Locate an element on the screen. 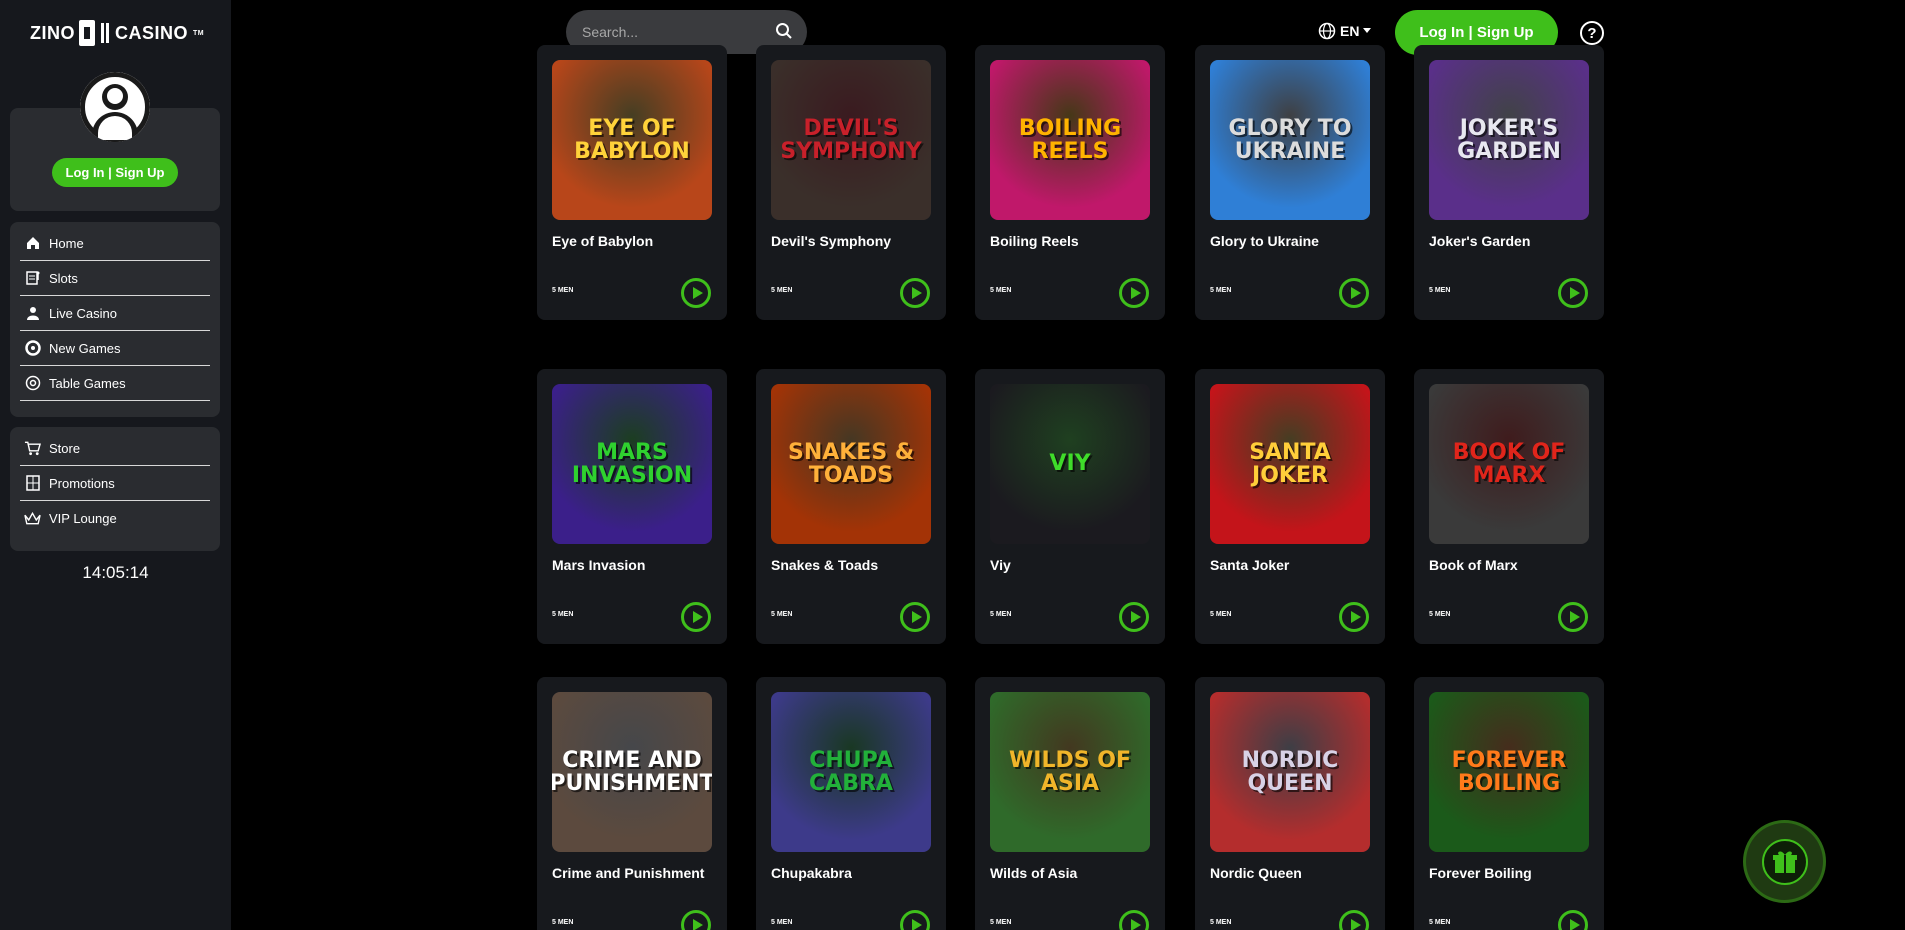 The height and width of the screenshot is (930, 1905). game-thumbnail: JOKER'S GARDEN is located at coordinates (1509, 140).